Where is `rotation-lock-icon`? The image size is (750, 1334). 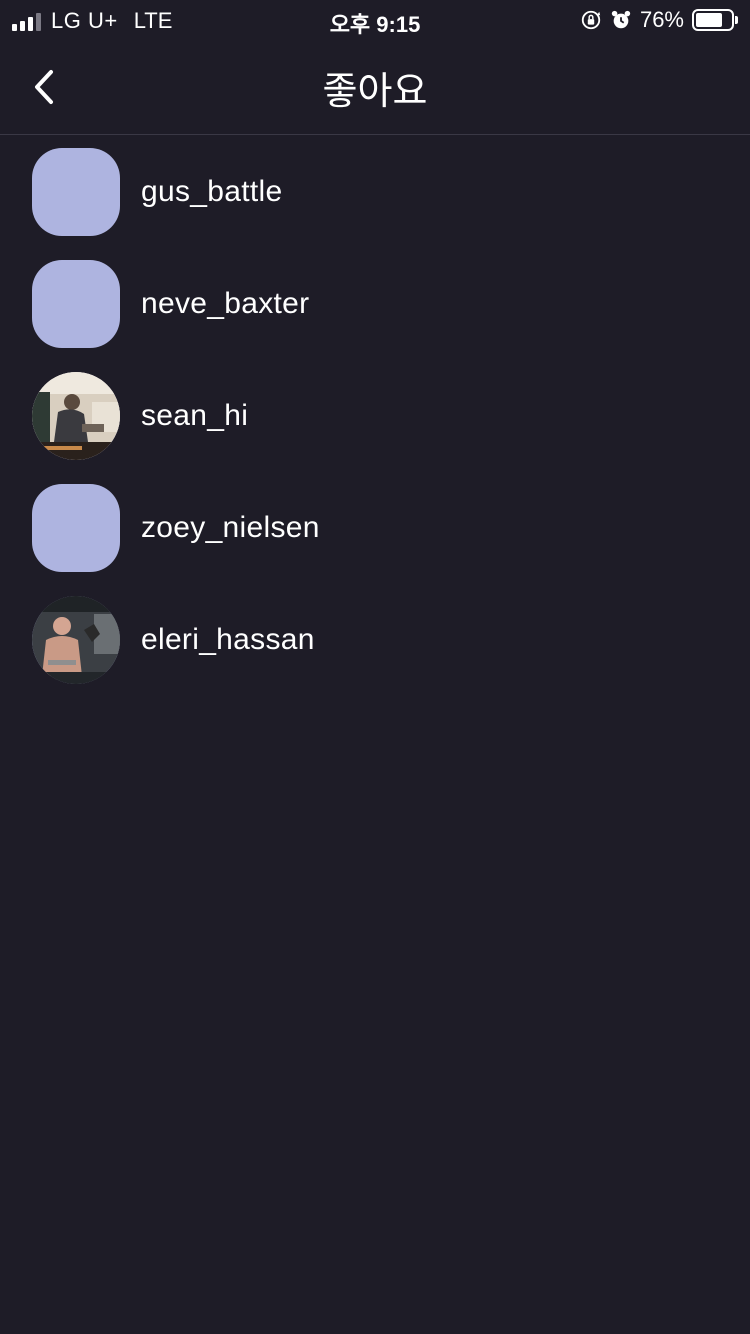 rotation-lock-icon is located at coordinates (591, 20).